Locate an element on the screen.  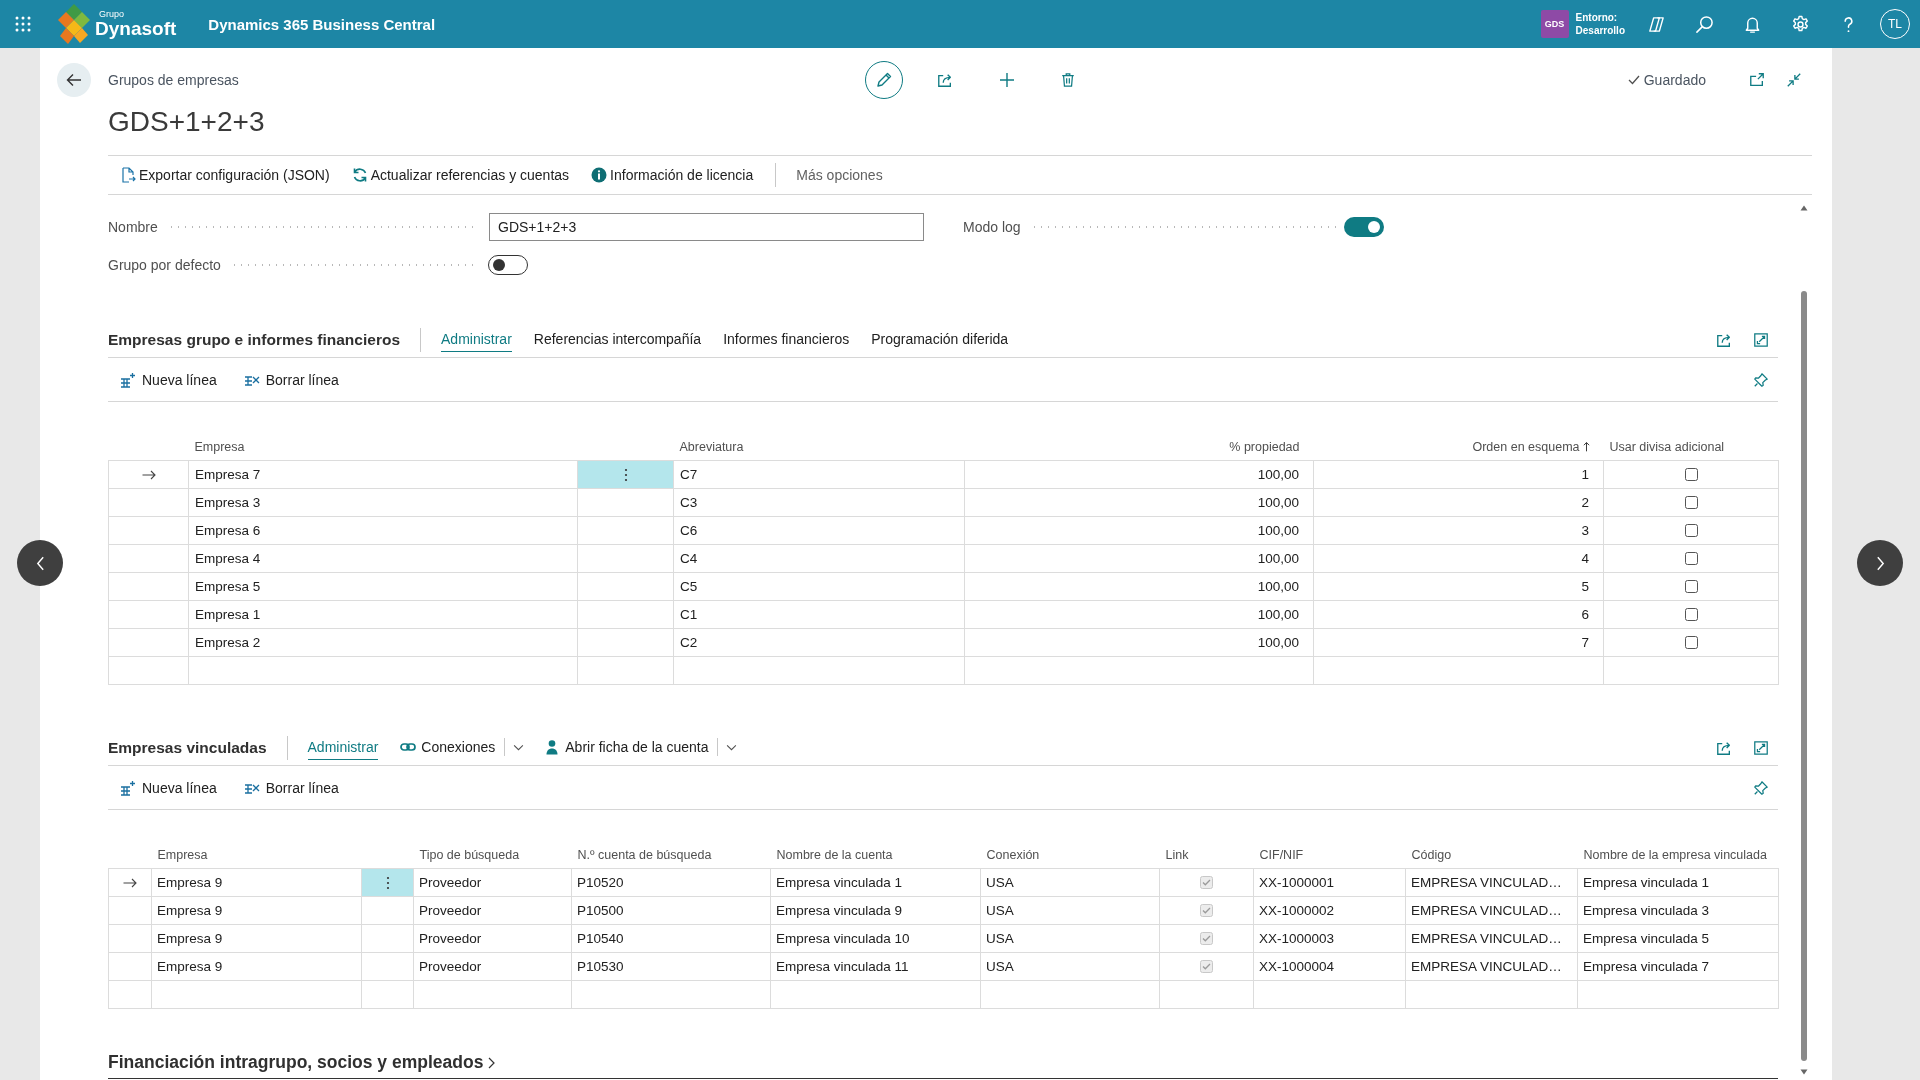
tab: Informes financieros is located at coordinates (786, 339).